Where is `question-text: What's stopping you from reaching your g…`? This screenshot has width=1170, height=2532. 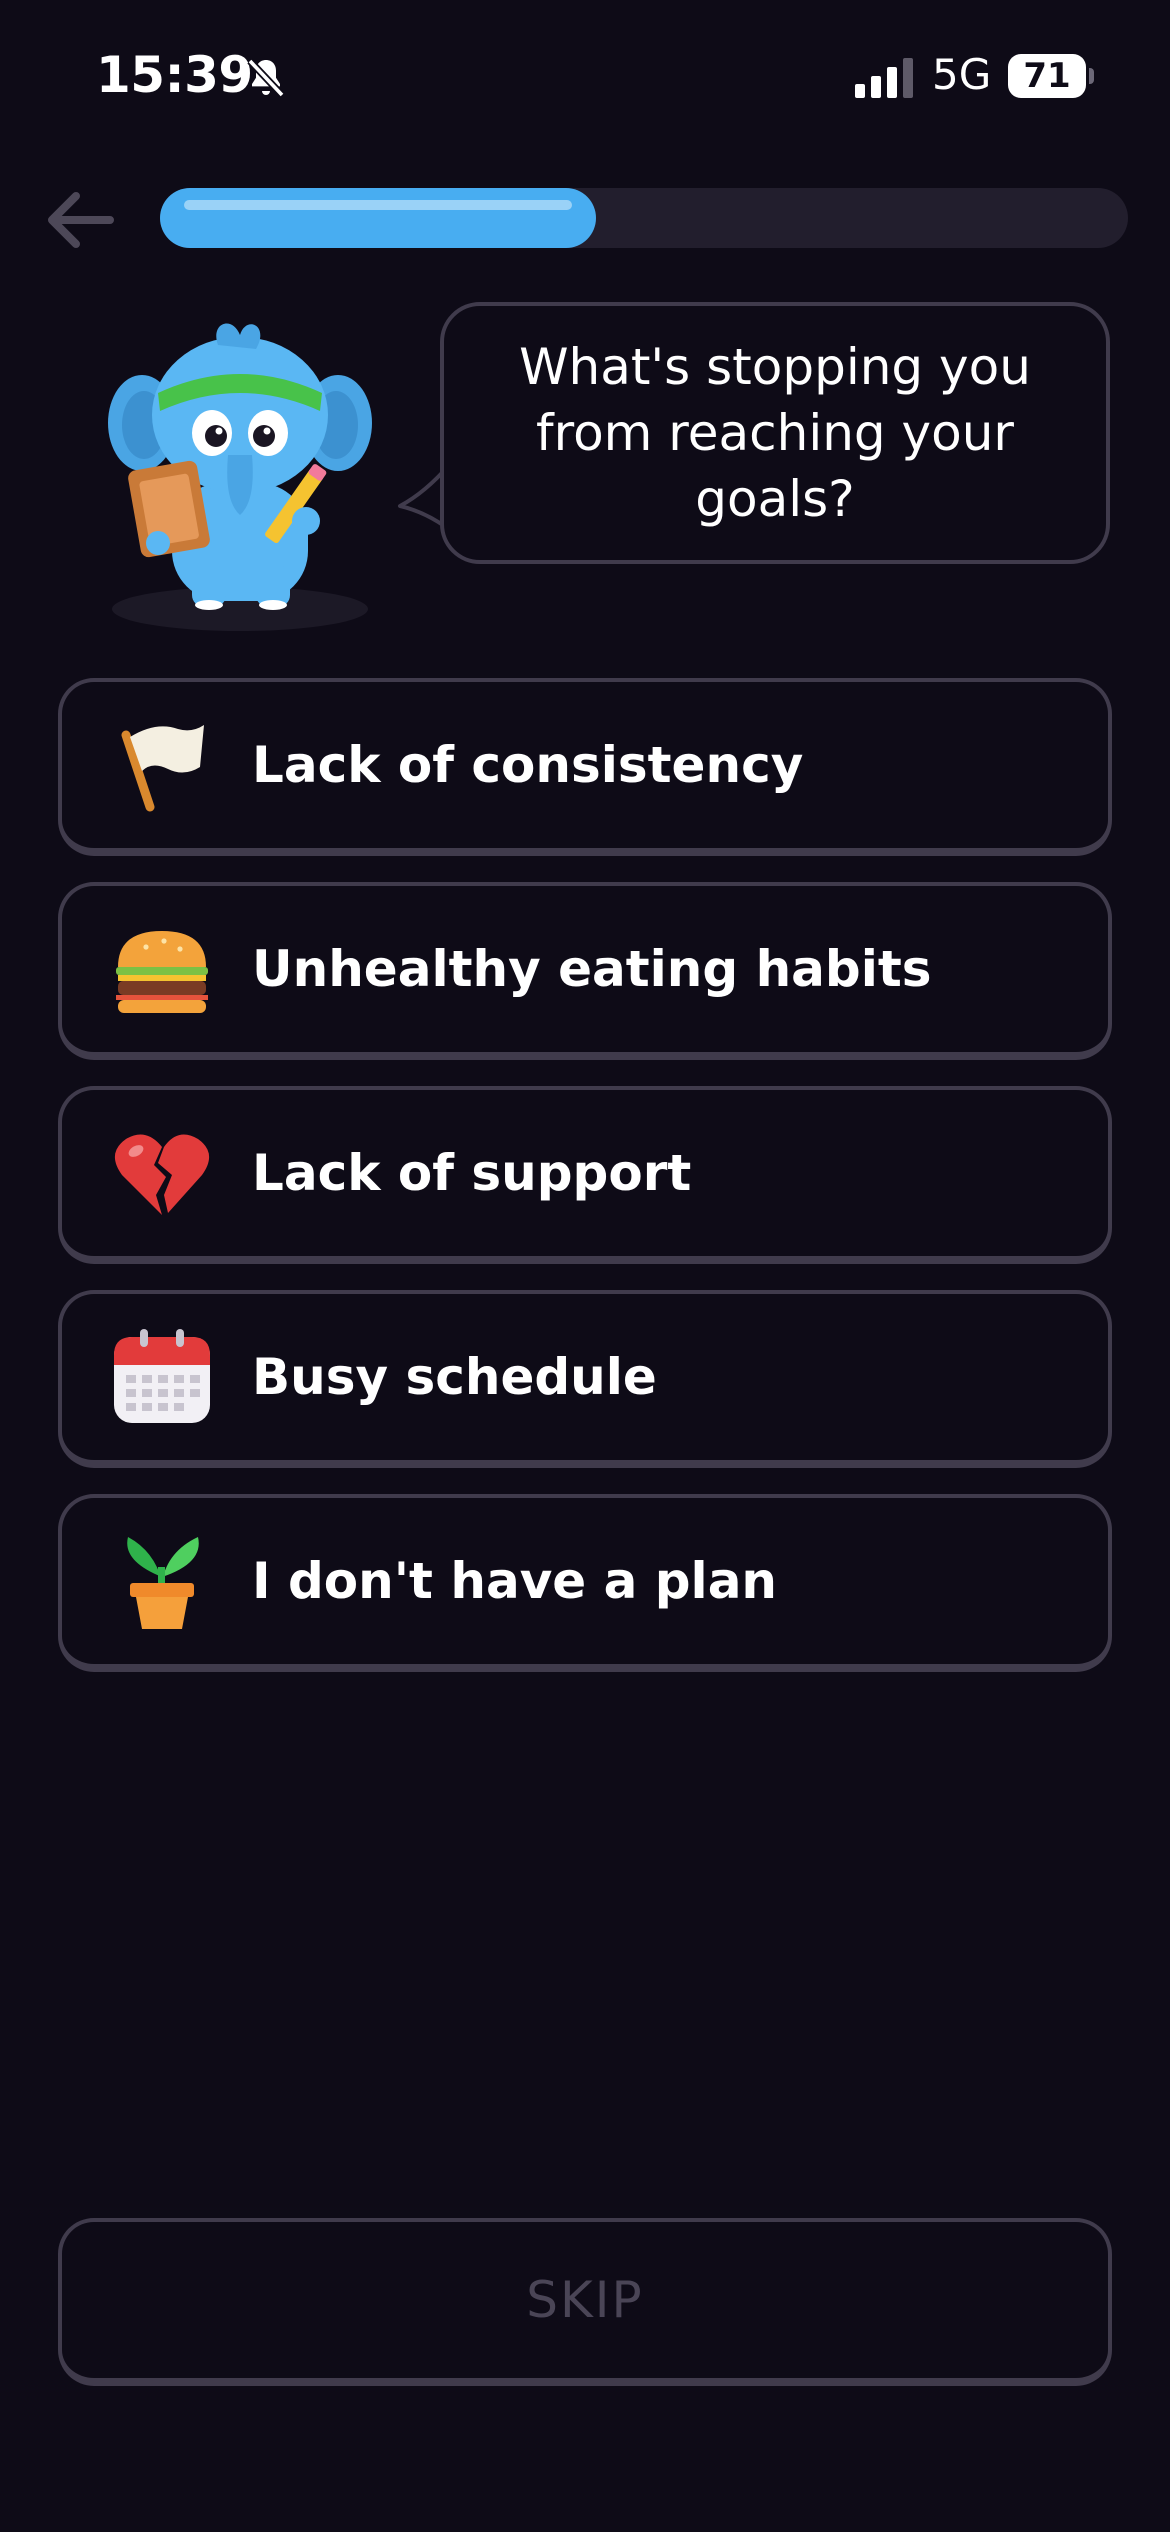
question-text: What's stopping you from reaching your g… is located at coordinates (775, 433).